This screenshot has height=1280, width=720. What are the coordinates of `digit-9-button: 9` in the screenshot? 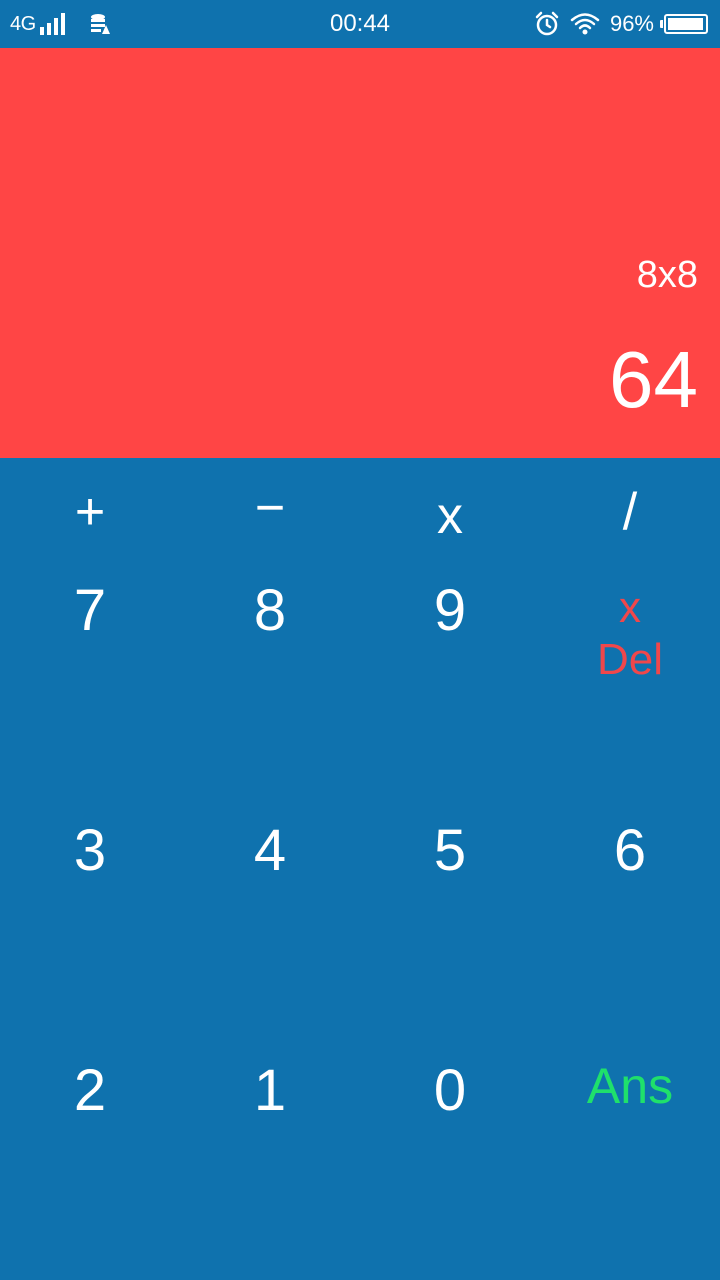 It's located at (450, 611).